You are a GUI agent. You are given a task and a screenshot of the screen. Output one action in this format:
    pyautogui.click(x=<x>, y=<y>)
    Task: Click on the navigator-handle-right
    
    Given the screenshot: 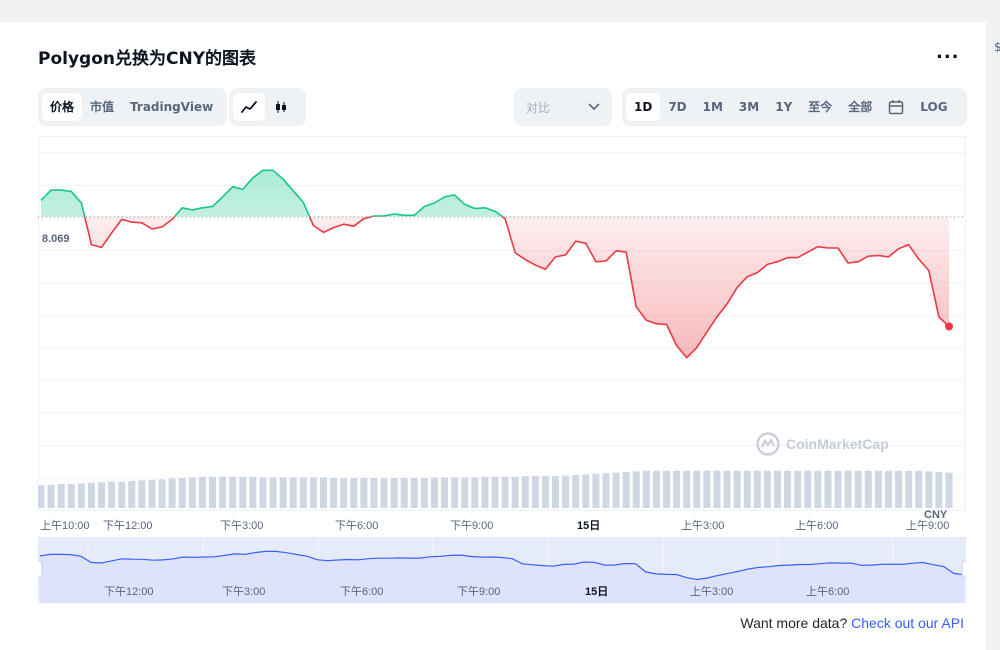 What is the action you would take?
    pyautogui.click(x=963, y=569)
    